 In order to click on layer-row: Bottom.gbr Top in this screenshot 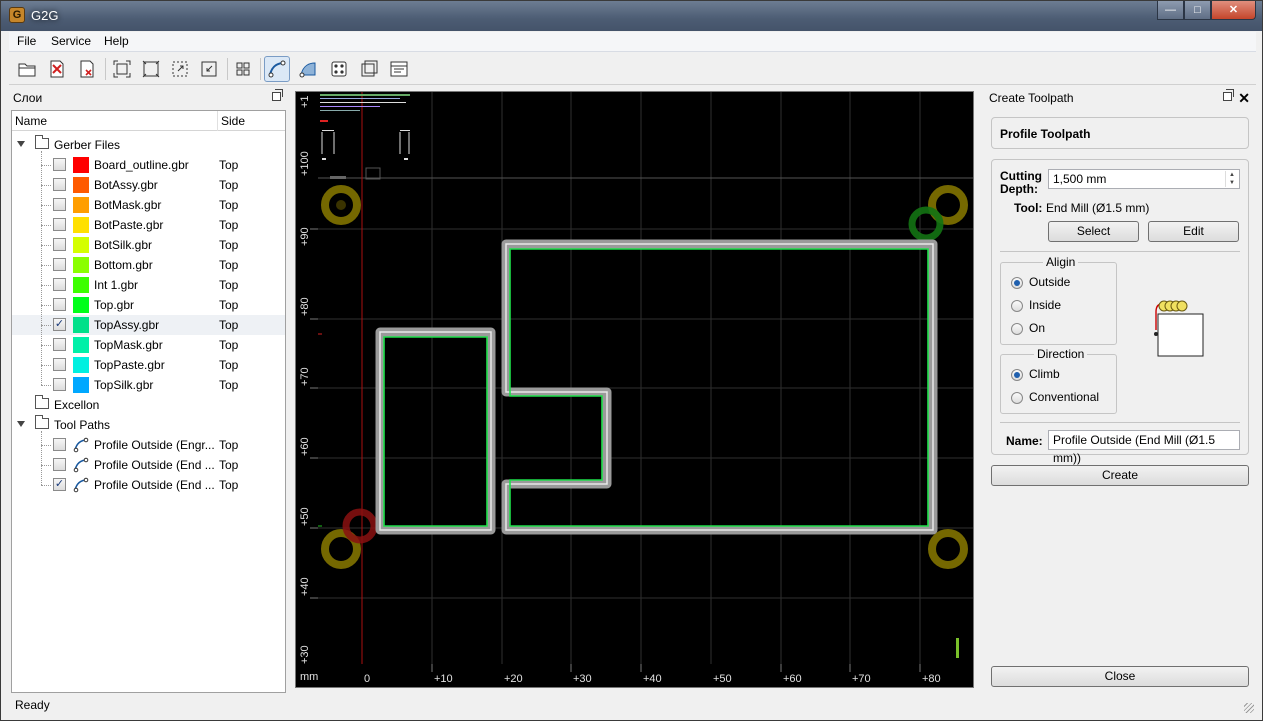, I will do `click(148, 265)`.